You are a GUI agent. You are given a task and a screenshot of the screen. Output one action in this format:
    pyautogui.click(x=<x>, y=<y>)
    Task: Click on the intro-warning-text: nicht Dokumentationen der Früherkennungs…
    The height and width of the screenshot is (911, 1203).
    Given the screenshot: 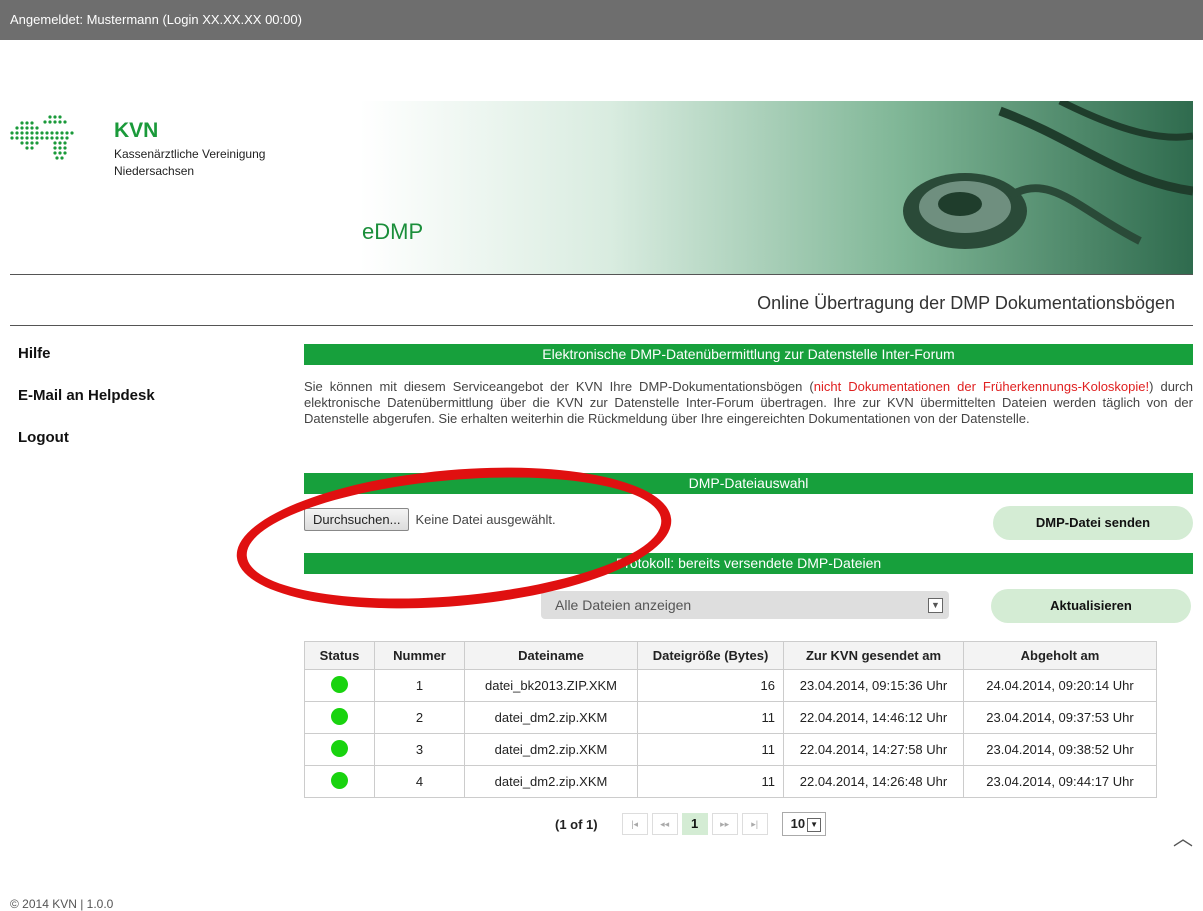 What is the action you would take?
    pyautogui.click(x=981, y=386)
    